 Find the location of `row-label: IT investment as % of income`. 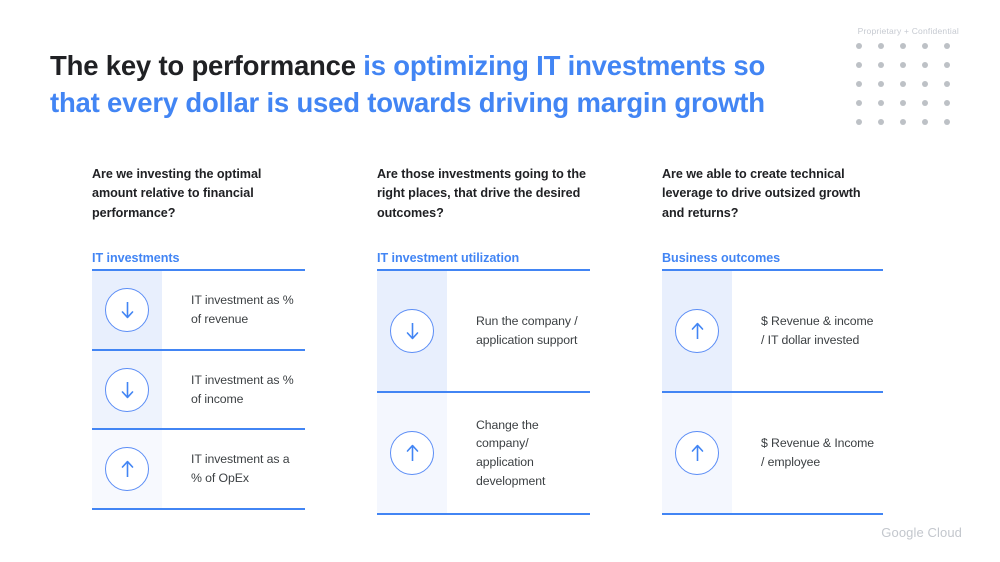

row-label: IT investment as % of income is located at coordinates (242, 389).